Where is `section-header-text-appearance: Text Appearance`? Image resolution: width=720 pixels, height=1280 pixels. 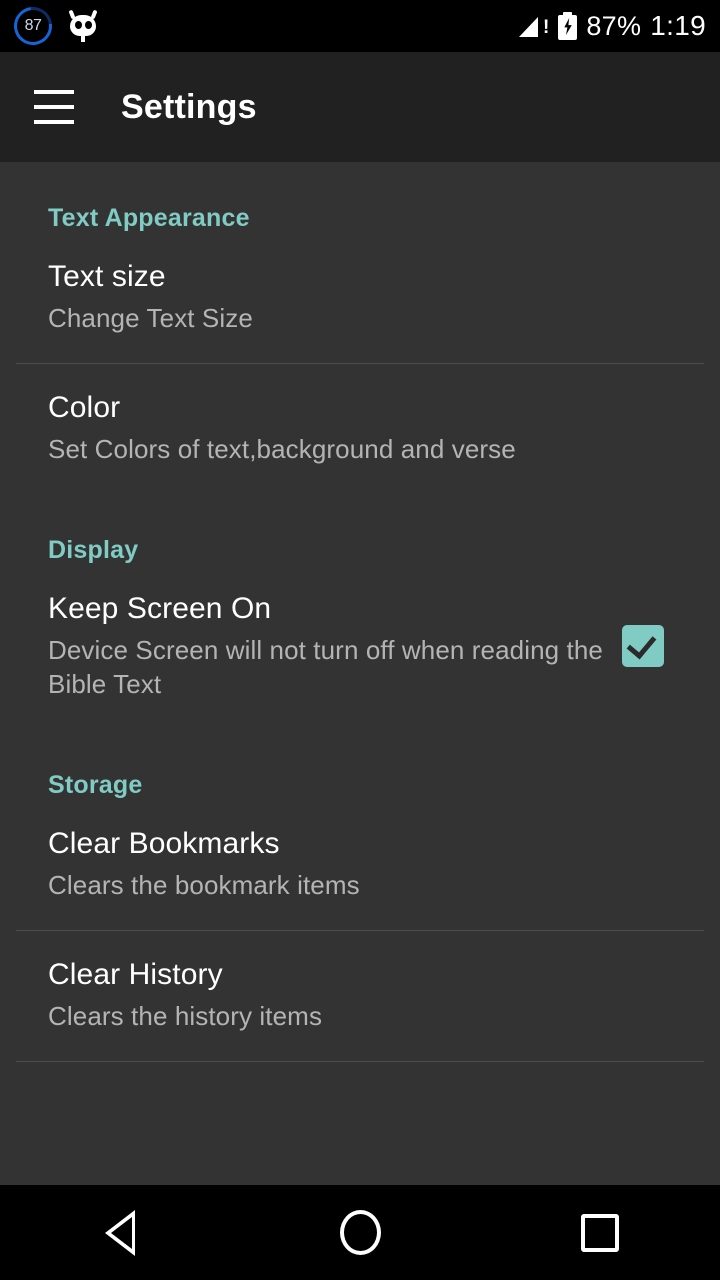 section-header-text-appearance: Text Appearance is located at coordinates (149, 218).